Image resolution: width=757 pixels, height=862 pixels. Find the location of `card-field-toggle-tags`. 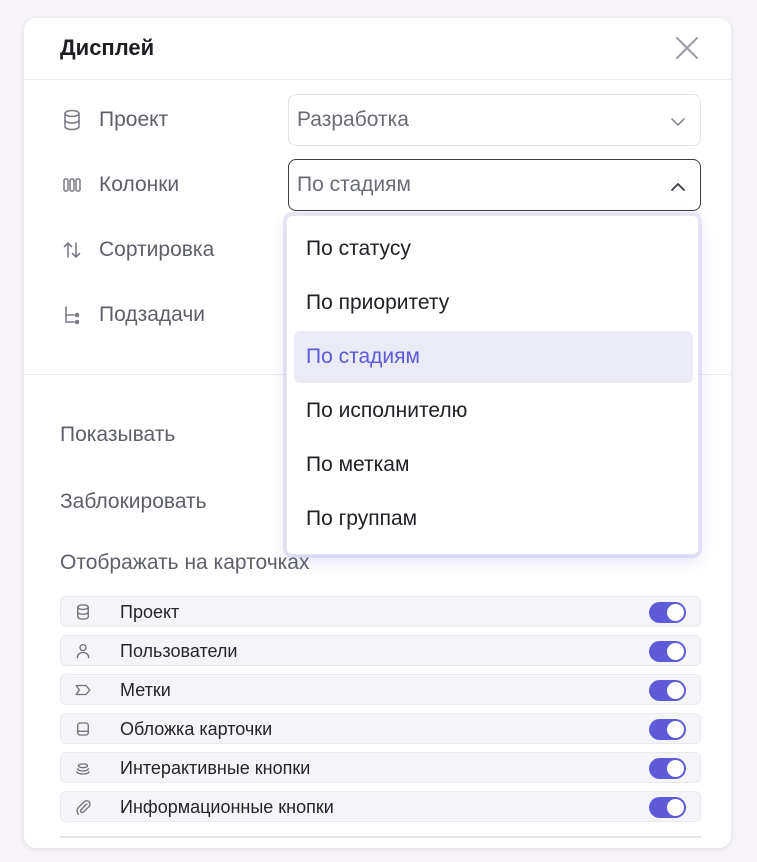

card-field-toggle-tags is located at coordinates (667, 690).